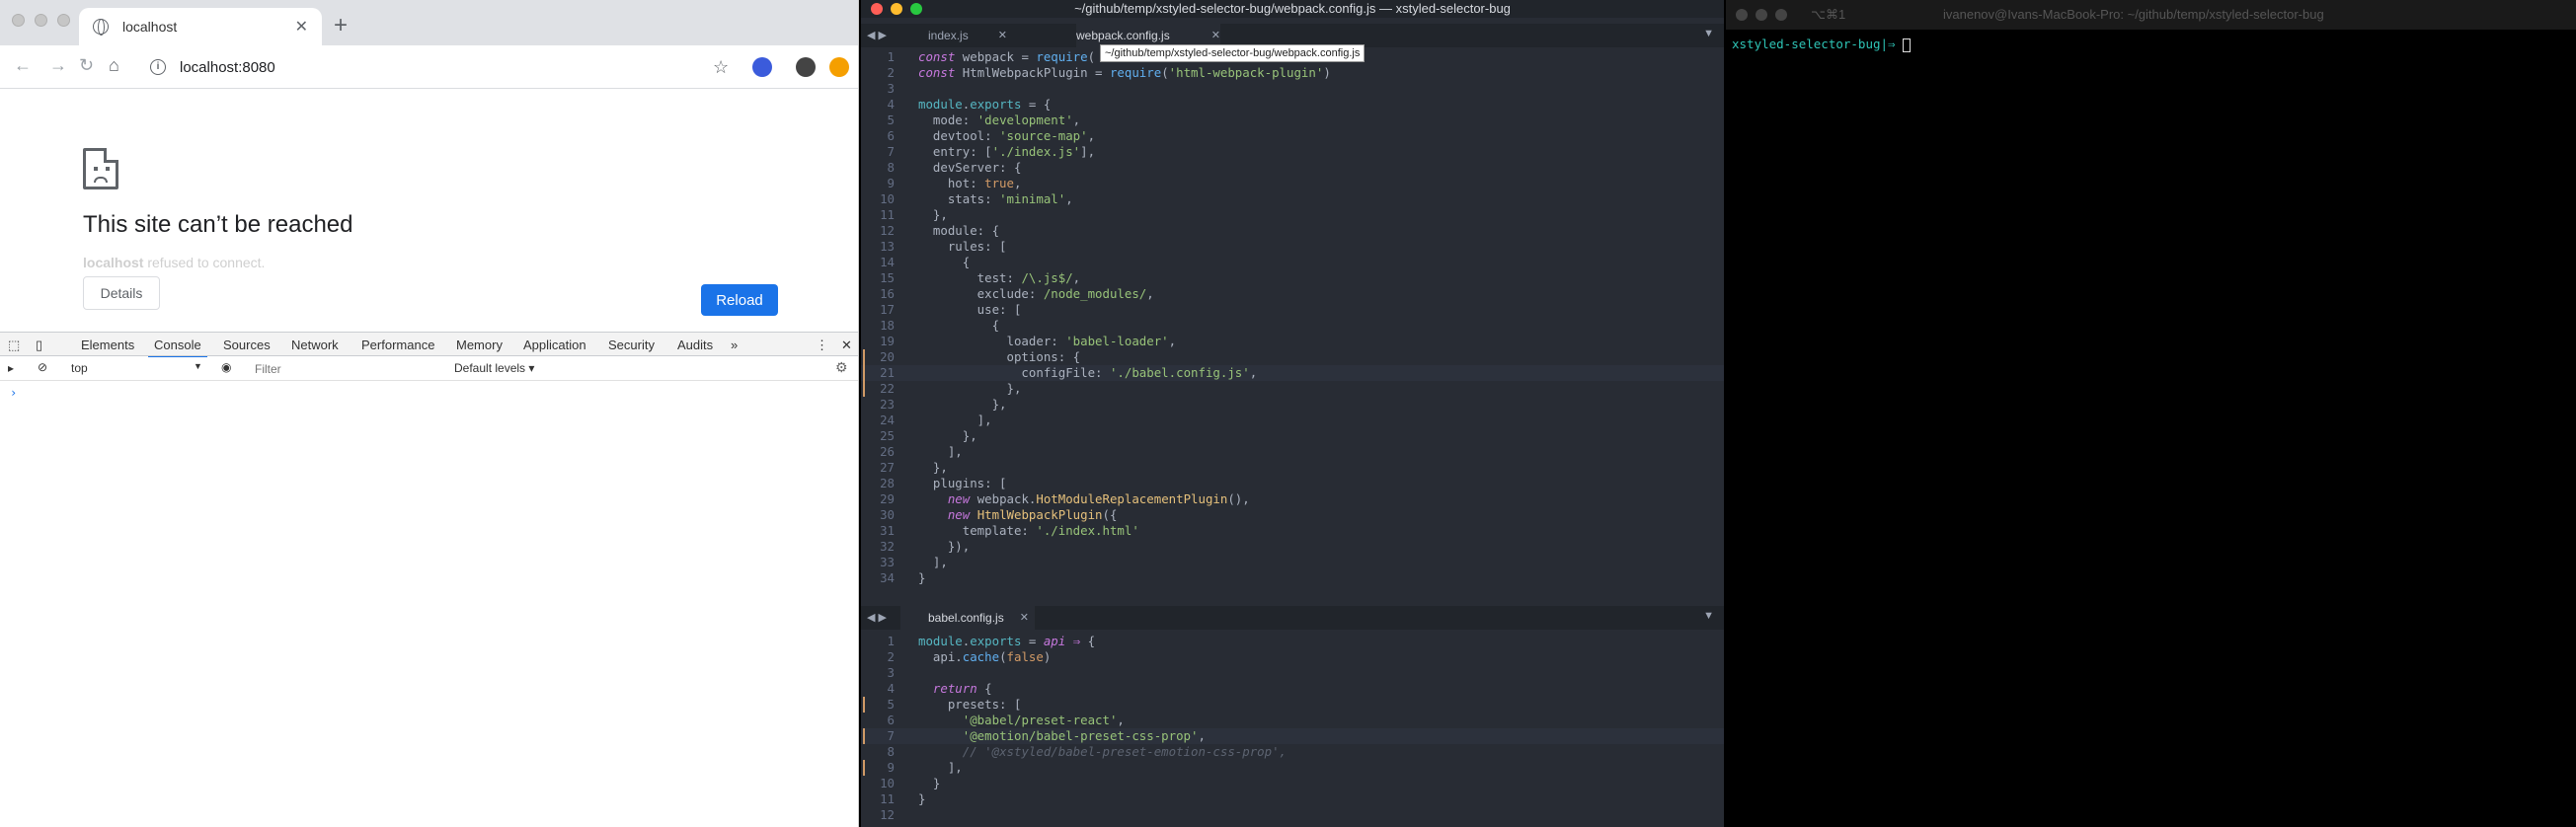  What do you see at coordinates (1292, 468) in the screenshot?
I see `code-line: 27 },` at bounding box center [1292, 468].